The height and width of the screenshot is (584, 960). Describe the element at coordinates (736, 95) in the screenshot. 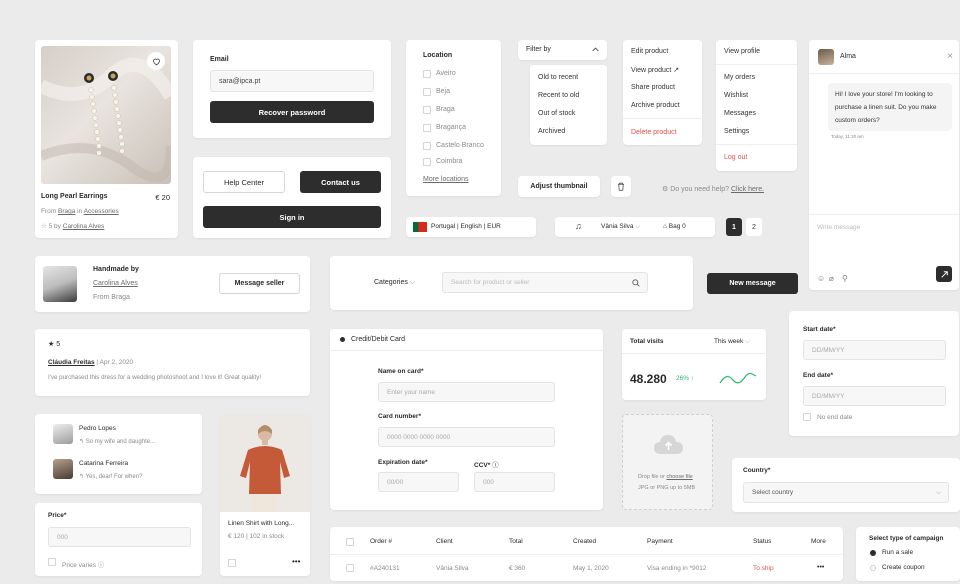

I see `wishlist-item: Wishlist` at that location.